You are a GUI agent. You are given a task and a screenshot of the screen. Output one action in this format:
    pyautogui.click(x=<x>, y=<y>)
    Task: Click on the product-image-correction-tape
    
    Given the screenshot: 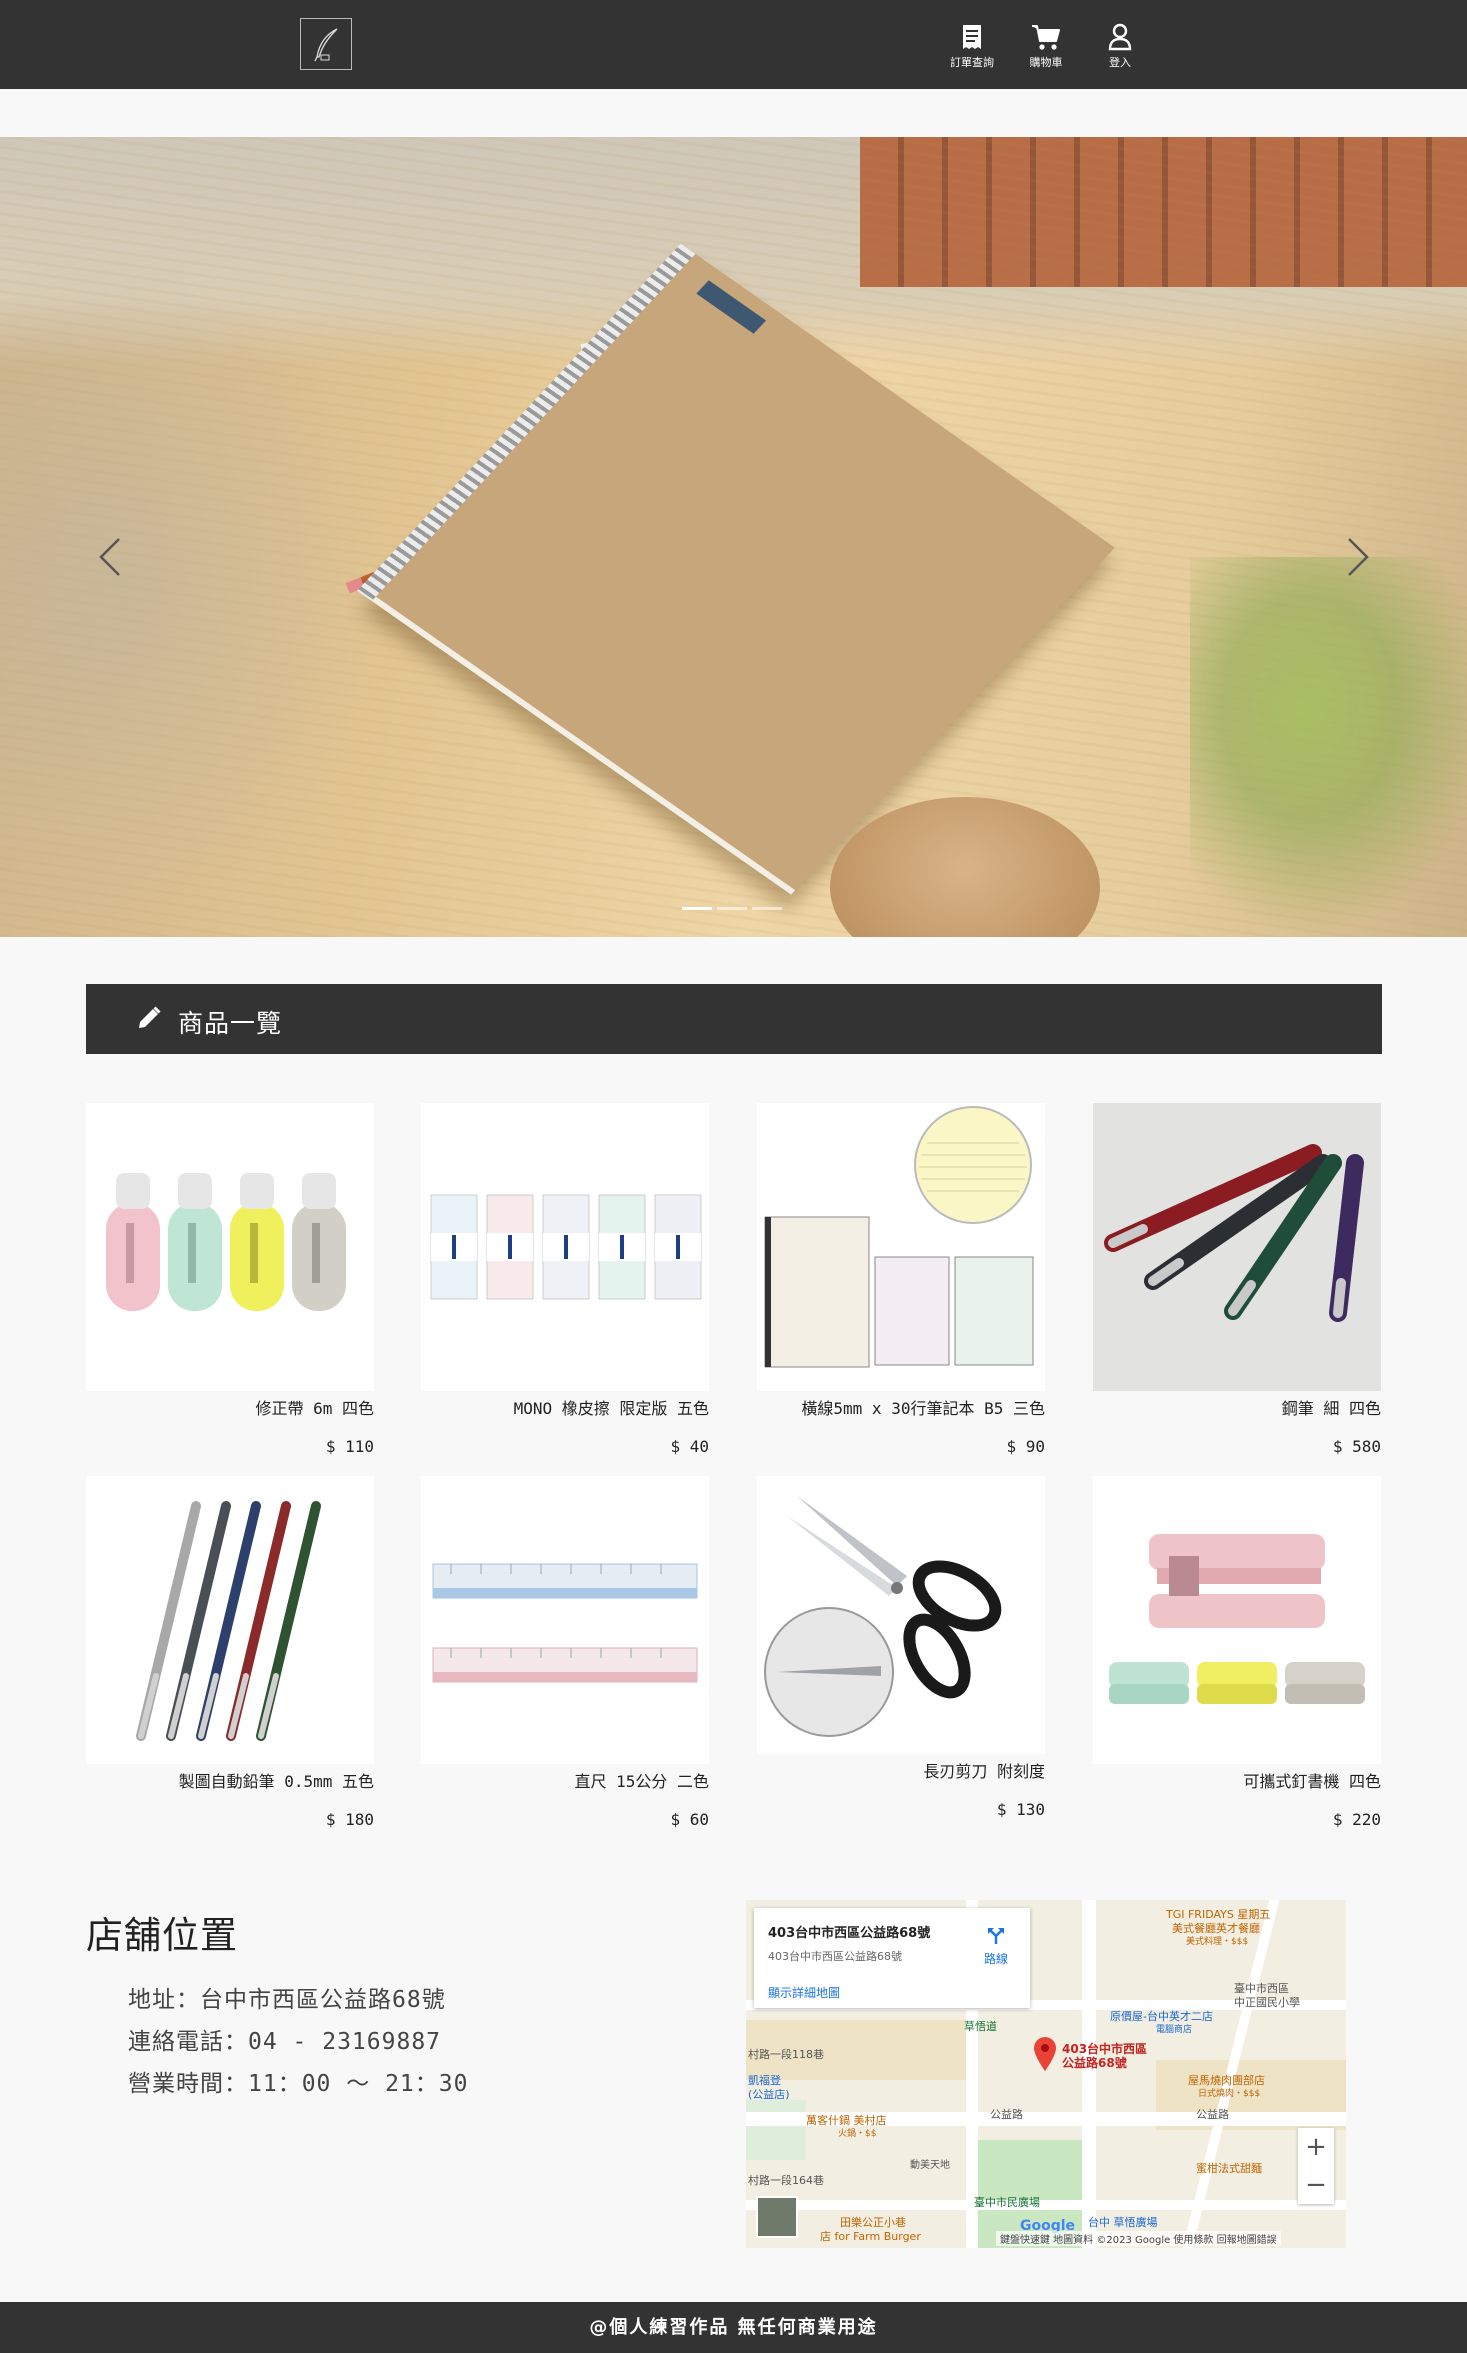 What is the action you would take?
    pyautogui.click(x=230, y=1247)
    